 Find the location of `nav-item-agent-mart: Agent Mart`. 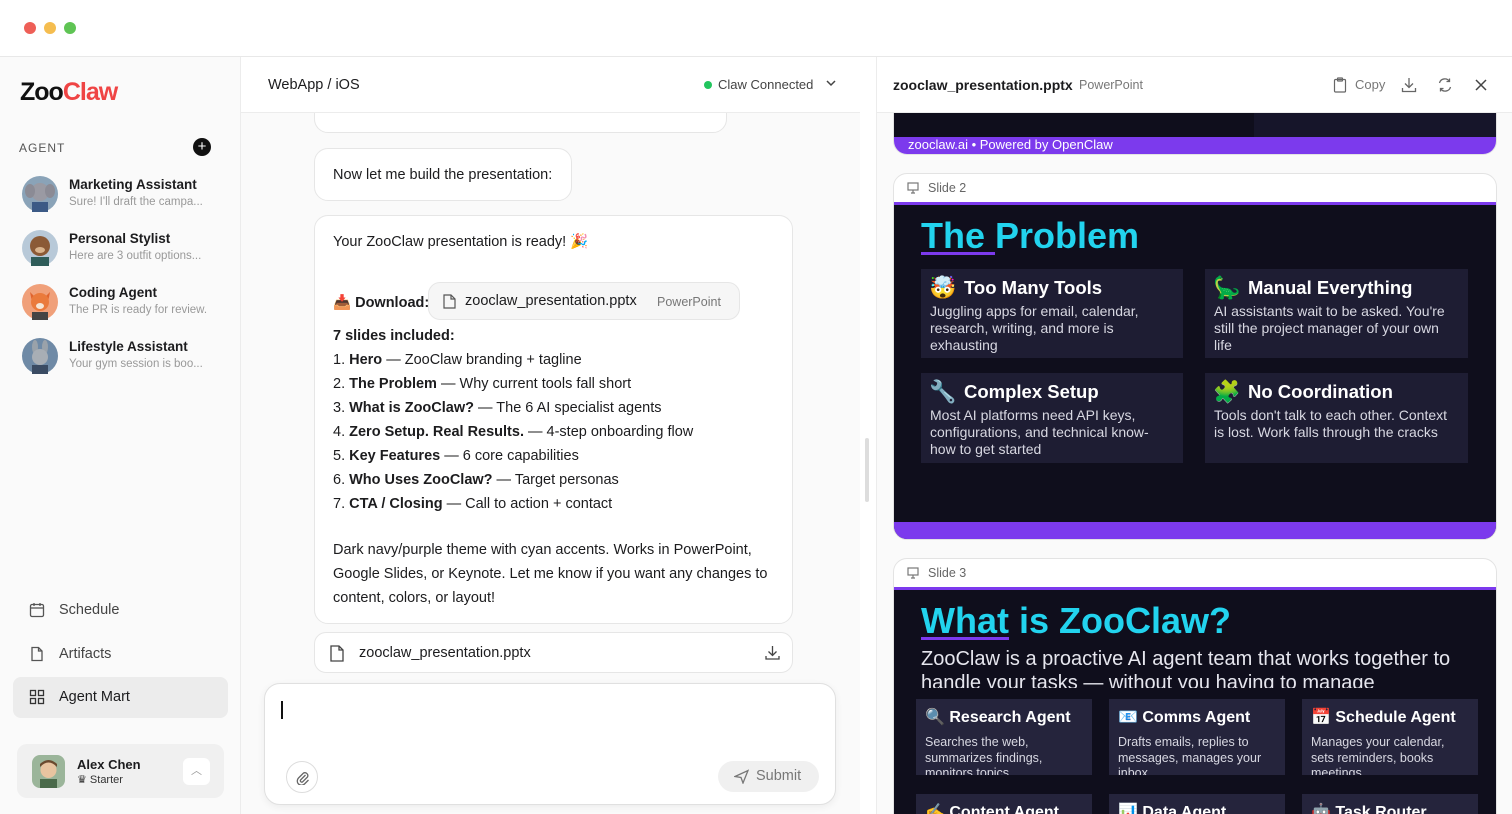

nav-item-agent-mart: Agent Mart is located at coordinates (120, 697).